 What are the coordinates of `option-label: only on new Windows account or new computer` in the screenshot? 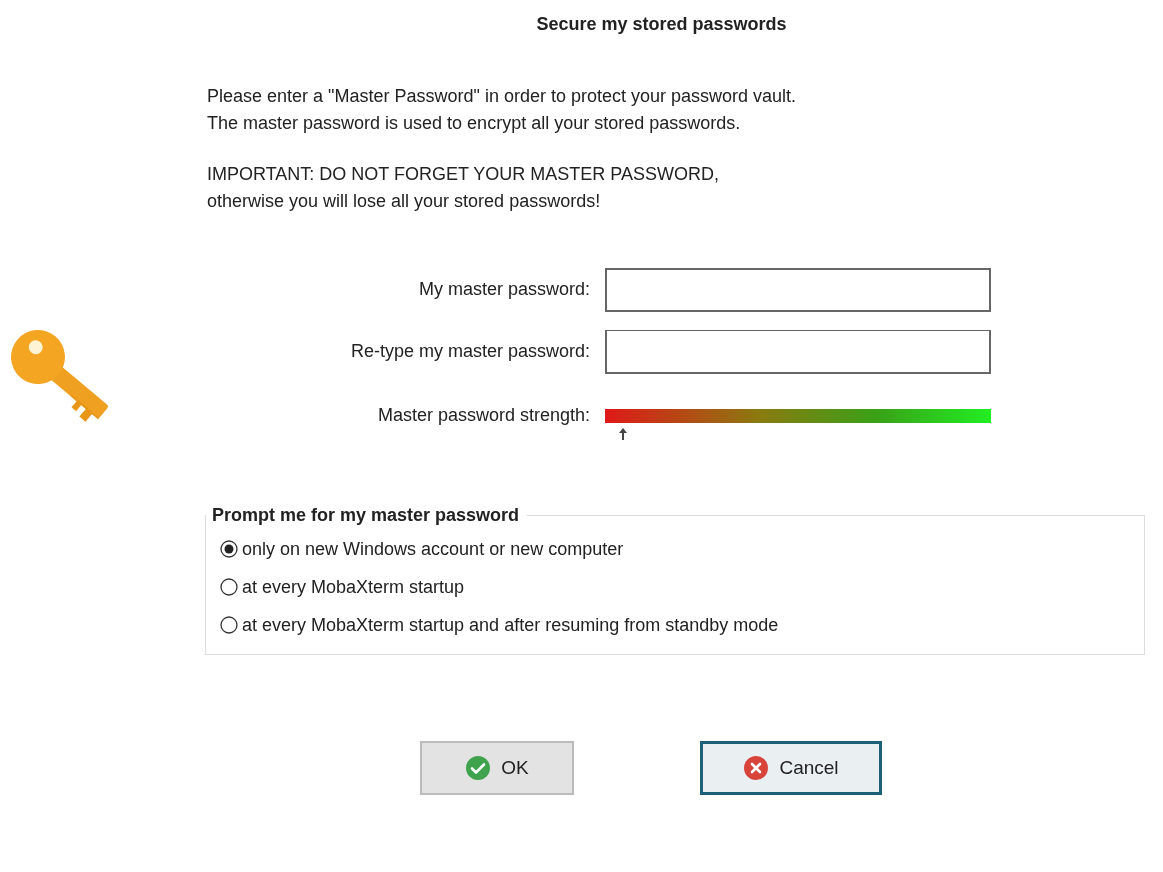 It's located at (433, 549).